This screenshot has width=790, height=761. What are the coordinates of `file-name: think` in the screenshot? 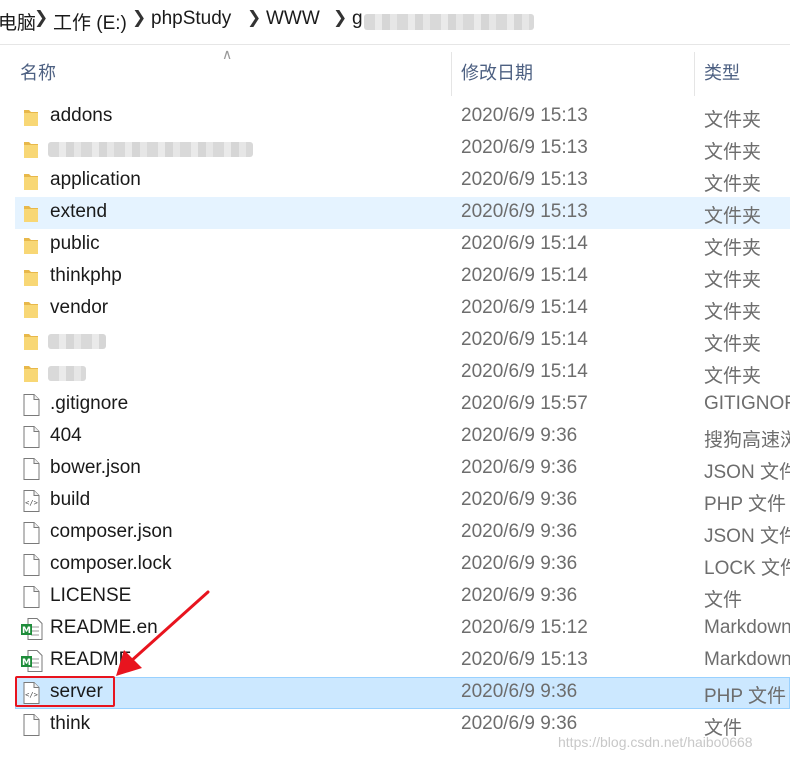 It's located at (70, 723).